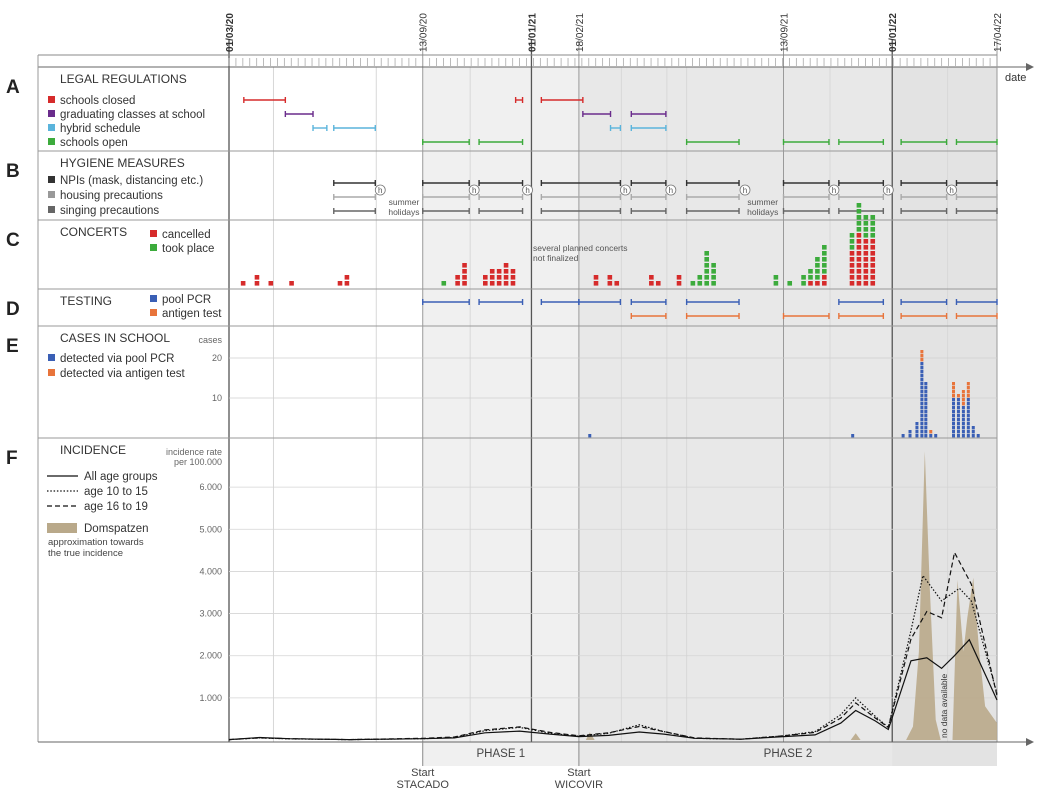  Describe the element at coordinates (123, 79) in the screenshot. I see `section-title-A: LEGAL REGULATIONS` at that location.